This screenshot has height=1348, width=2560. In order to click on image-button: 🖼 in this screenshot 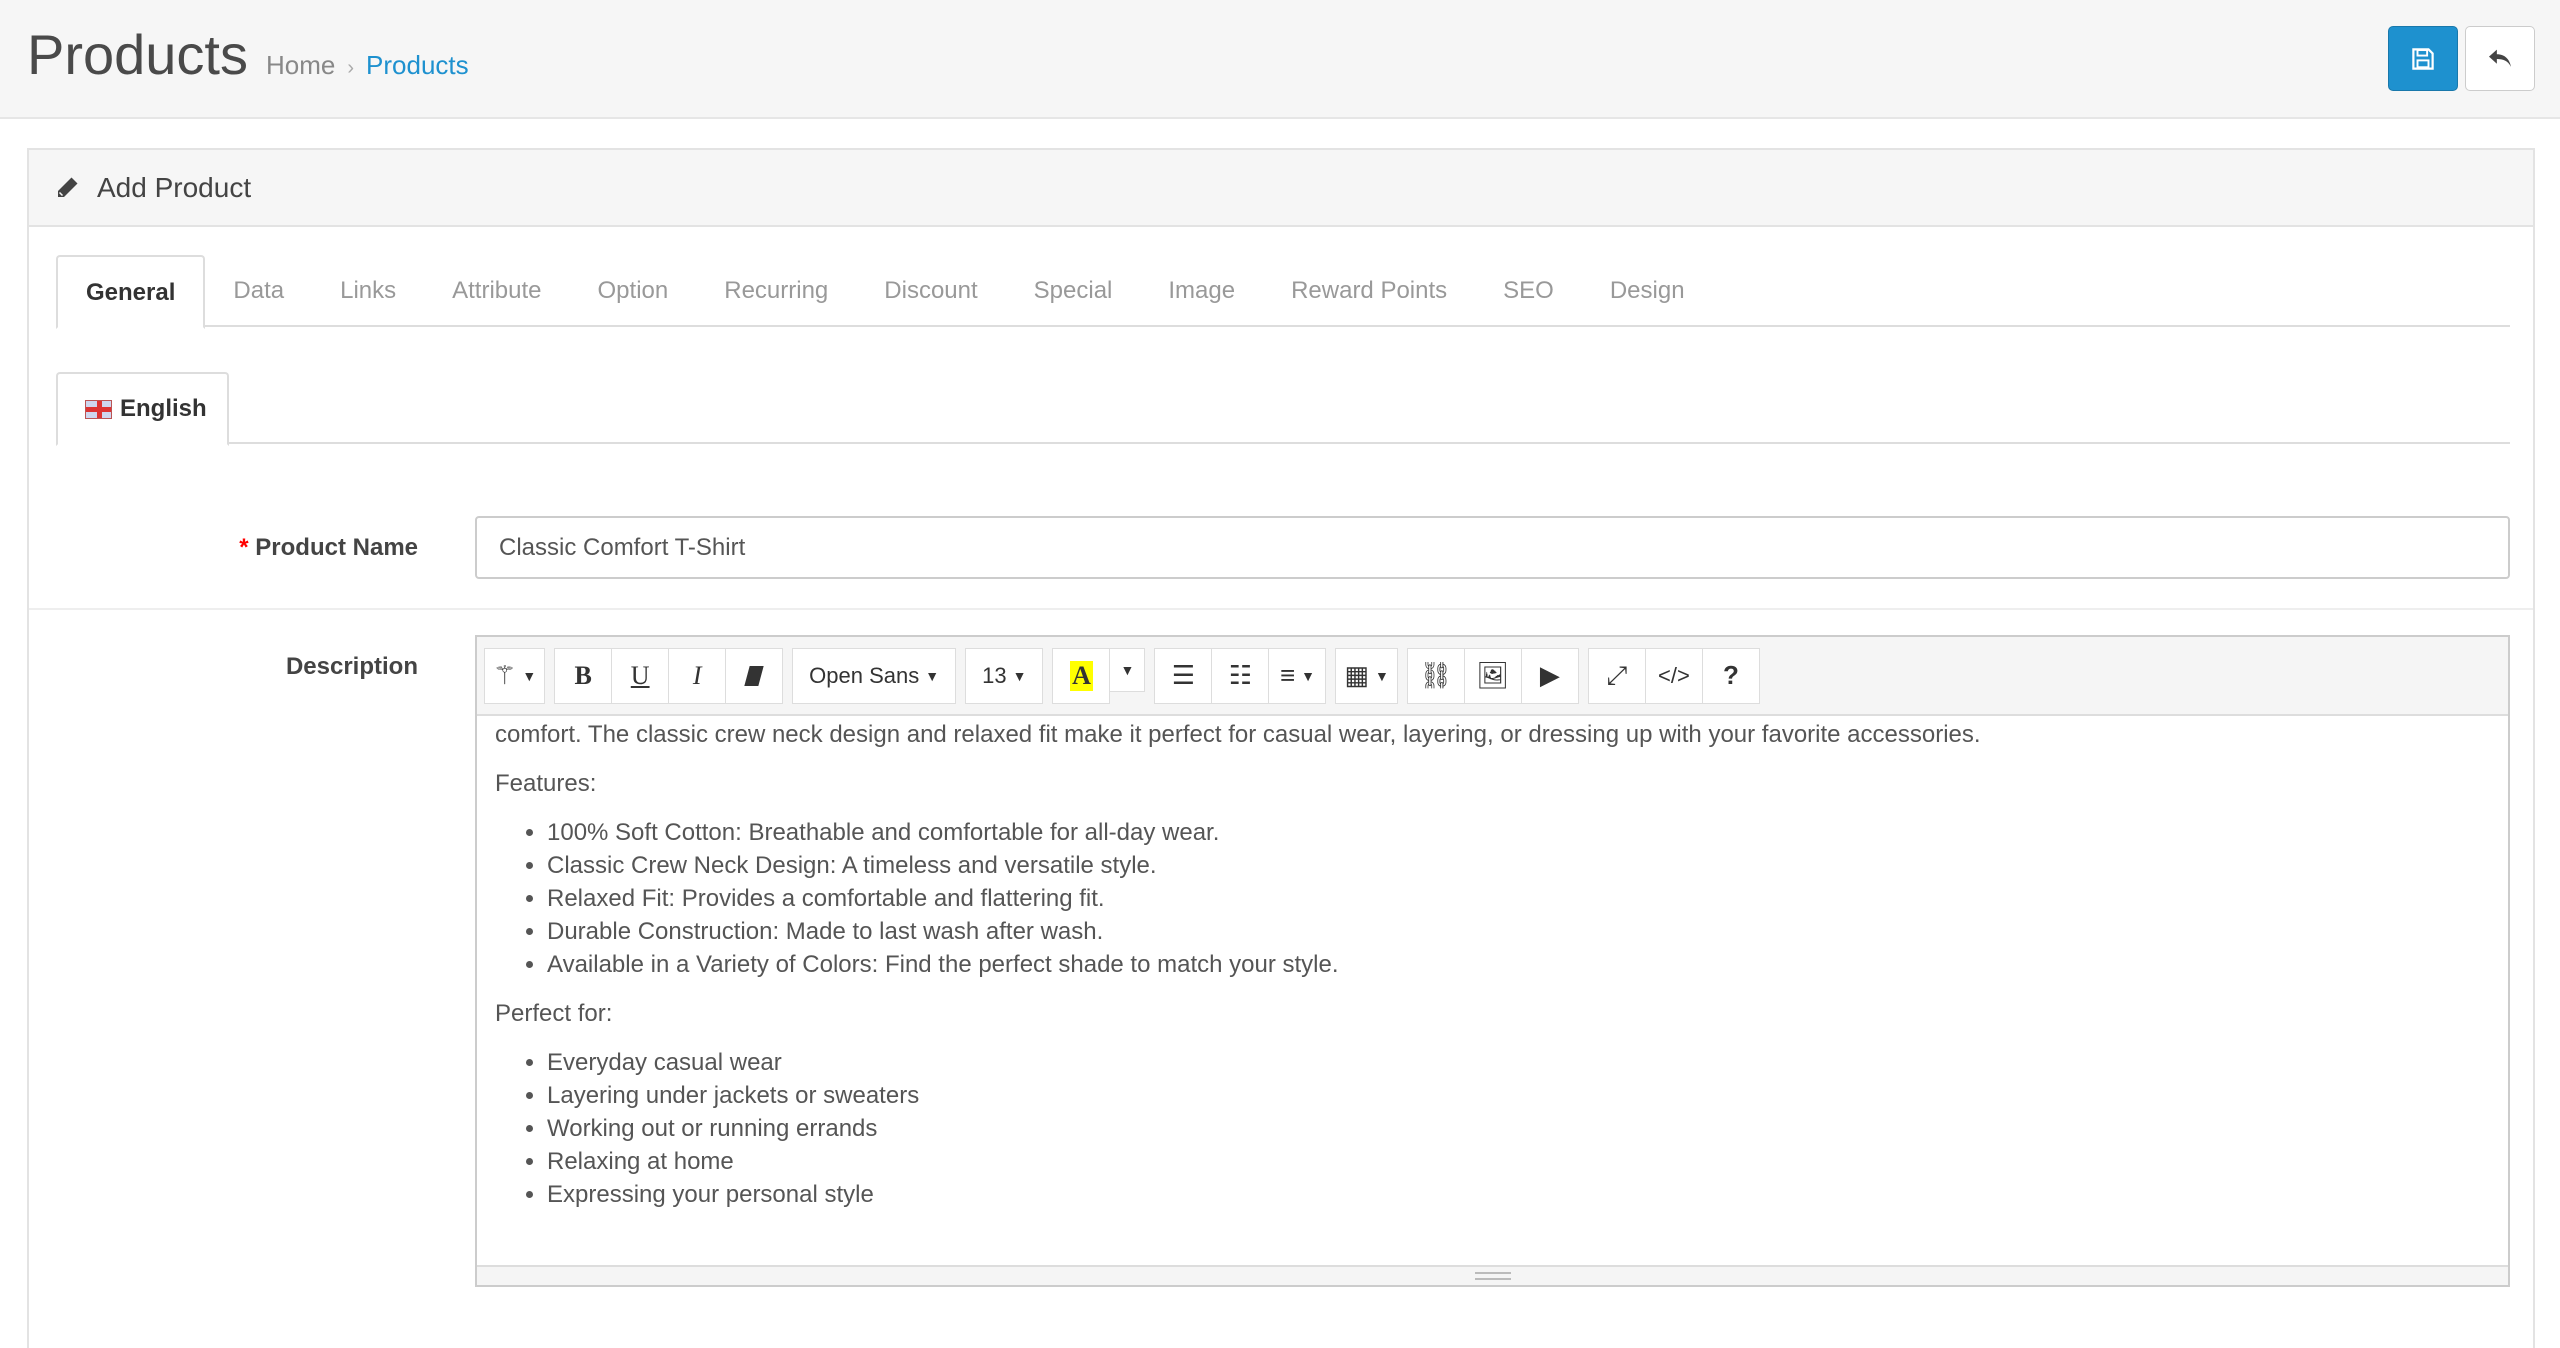, I will do `click(1492, 675)`.